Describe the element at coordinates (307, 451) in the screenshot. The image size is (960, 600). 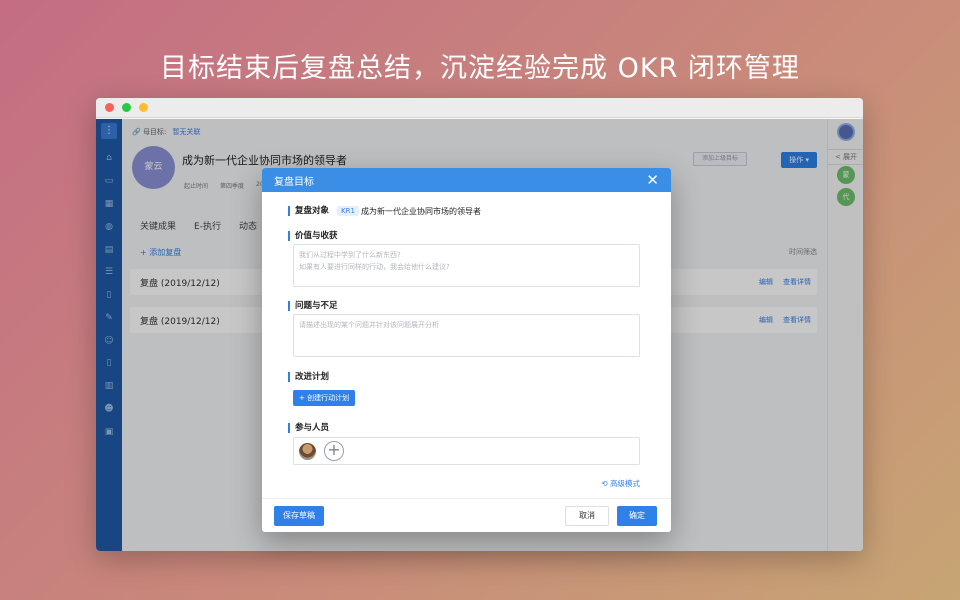
I see `participant-avatar` at that location.